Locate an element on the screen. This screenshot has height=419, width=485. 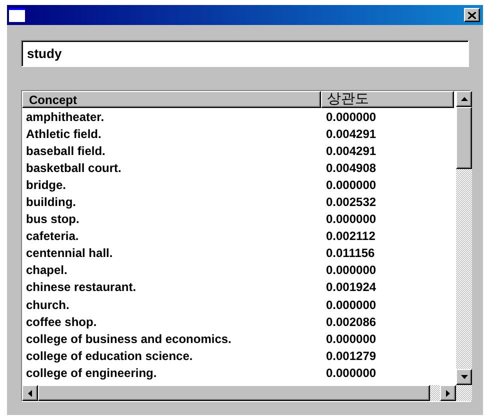
column-header: Concept is located at coordinates (171, 99).